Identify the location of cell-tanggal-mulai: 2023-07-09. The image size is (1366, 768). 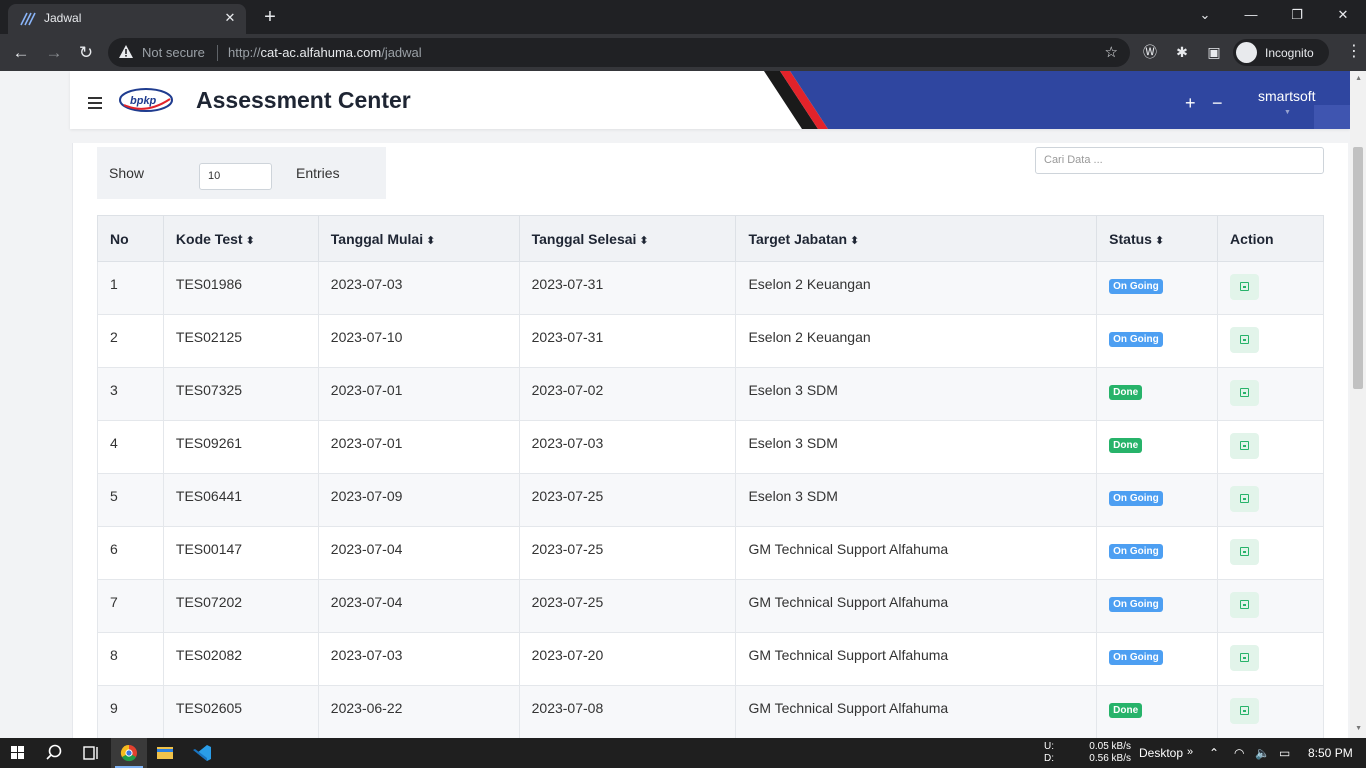
(418, 500).